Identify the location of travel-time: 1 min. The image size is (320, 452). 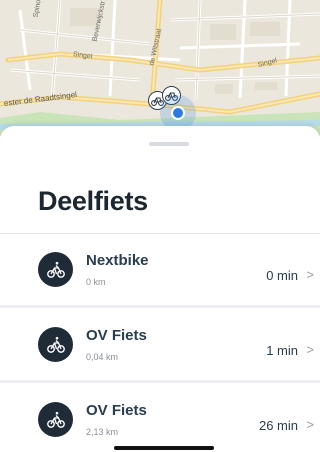
(282, 350).